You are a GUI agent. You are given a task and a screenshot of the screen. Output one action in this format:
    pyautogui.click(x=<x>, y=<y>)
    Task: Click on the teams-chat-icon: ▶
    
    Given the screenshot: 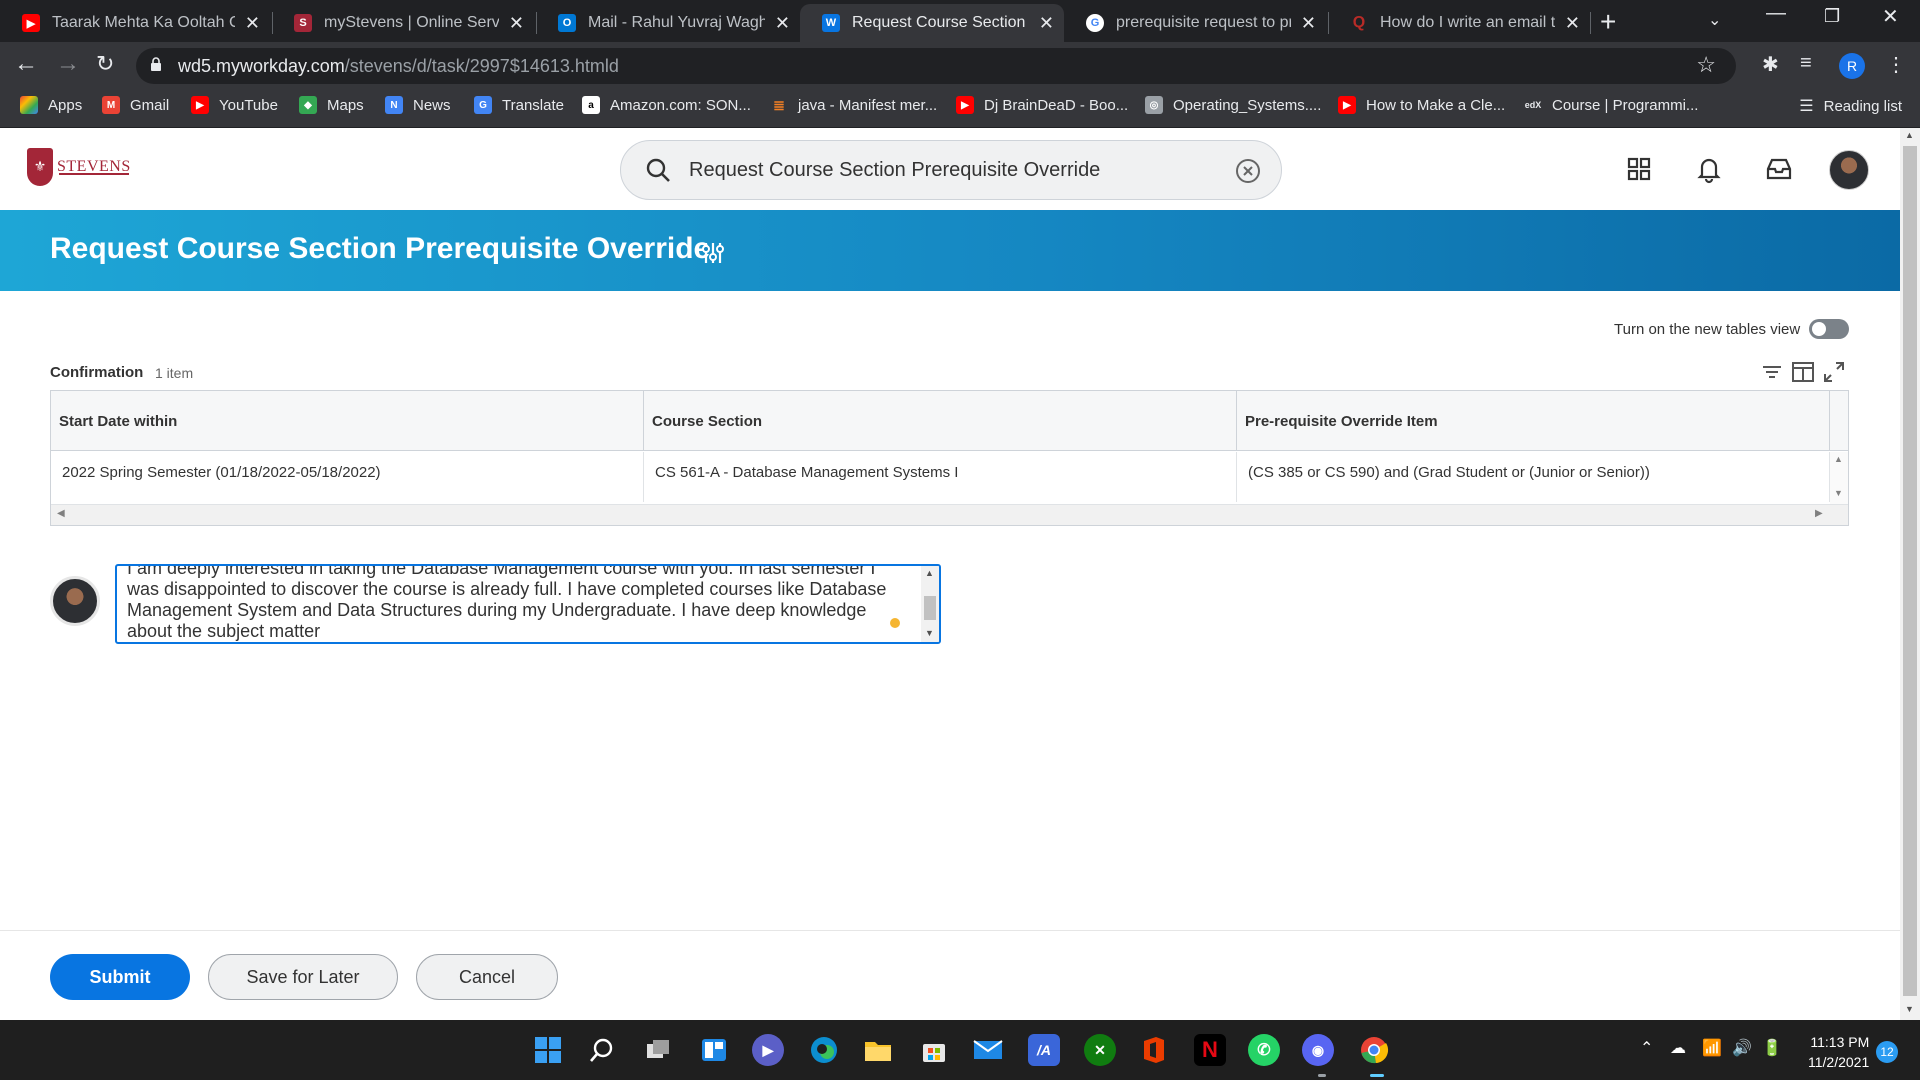 What is the action you would take?
    pyautogui.click(x=768, y=1050)
    